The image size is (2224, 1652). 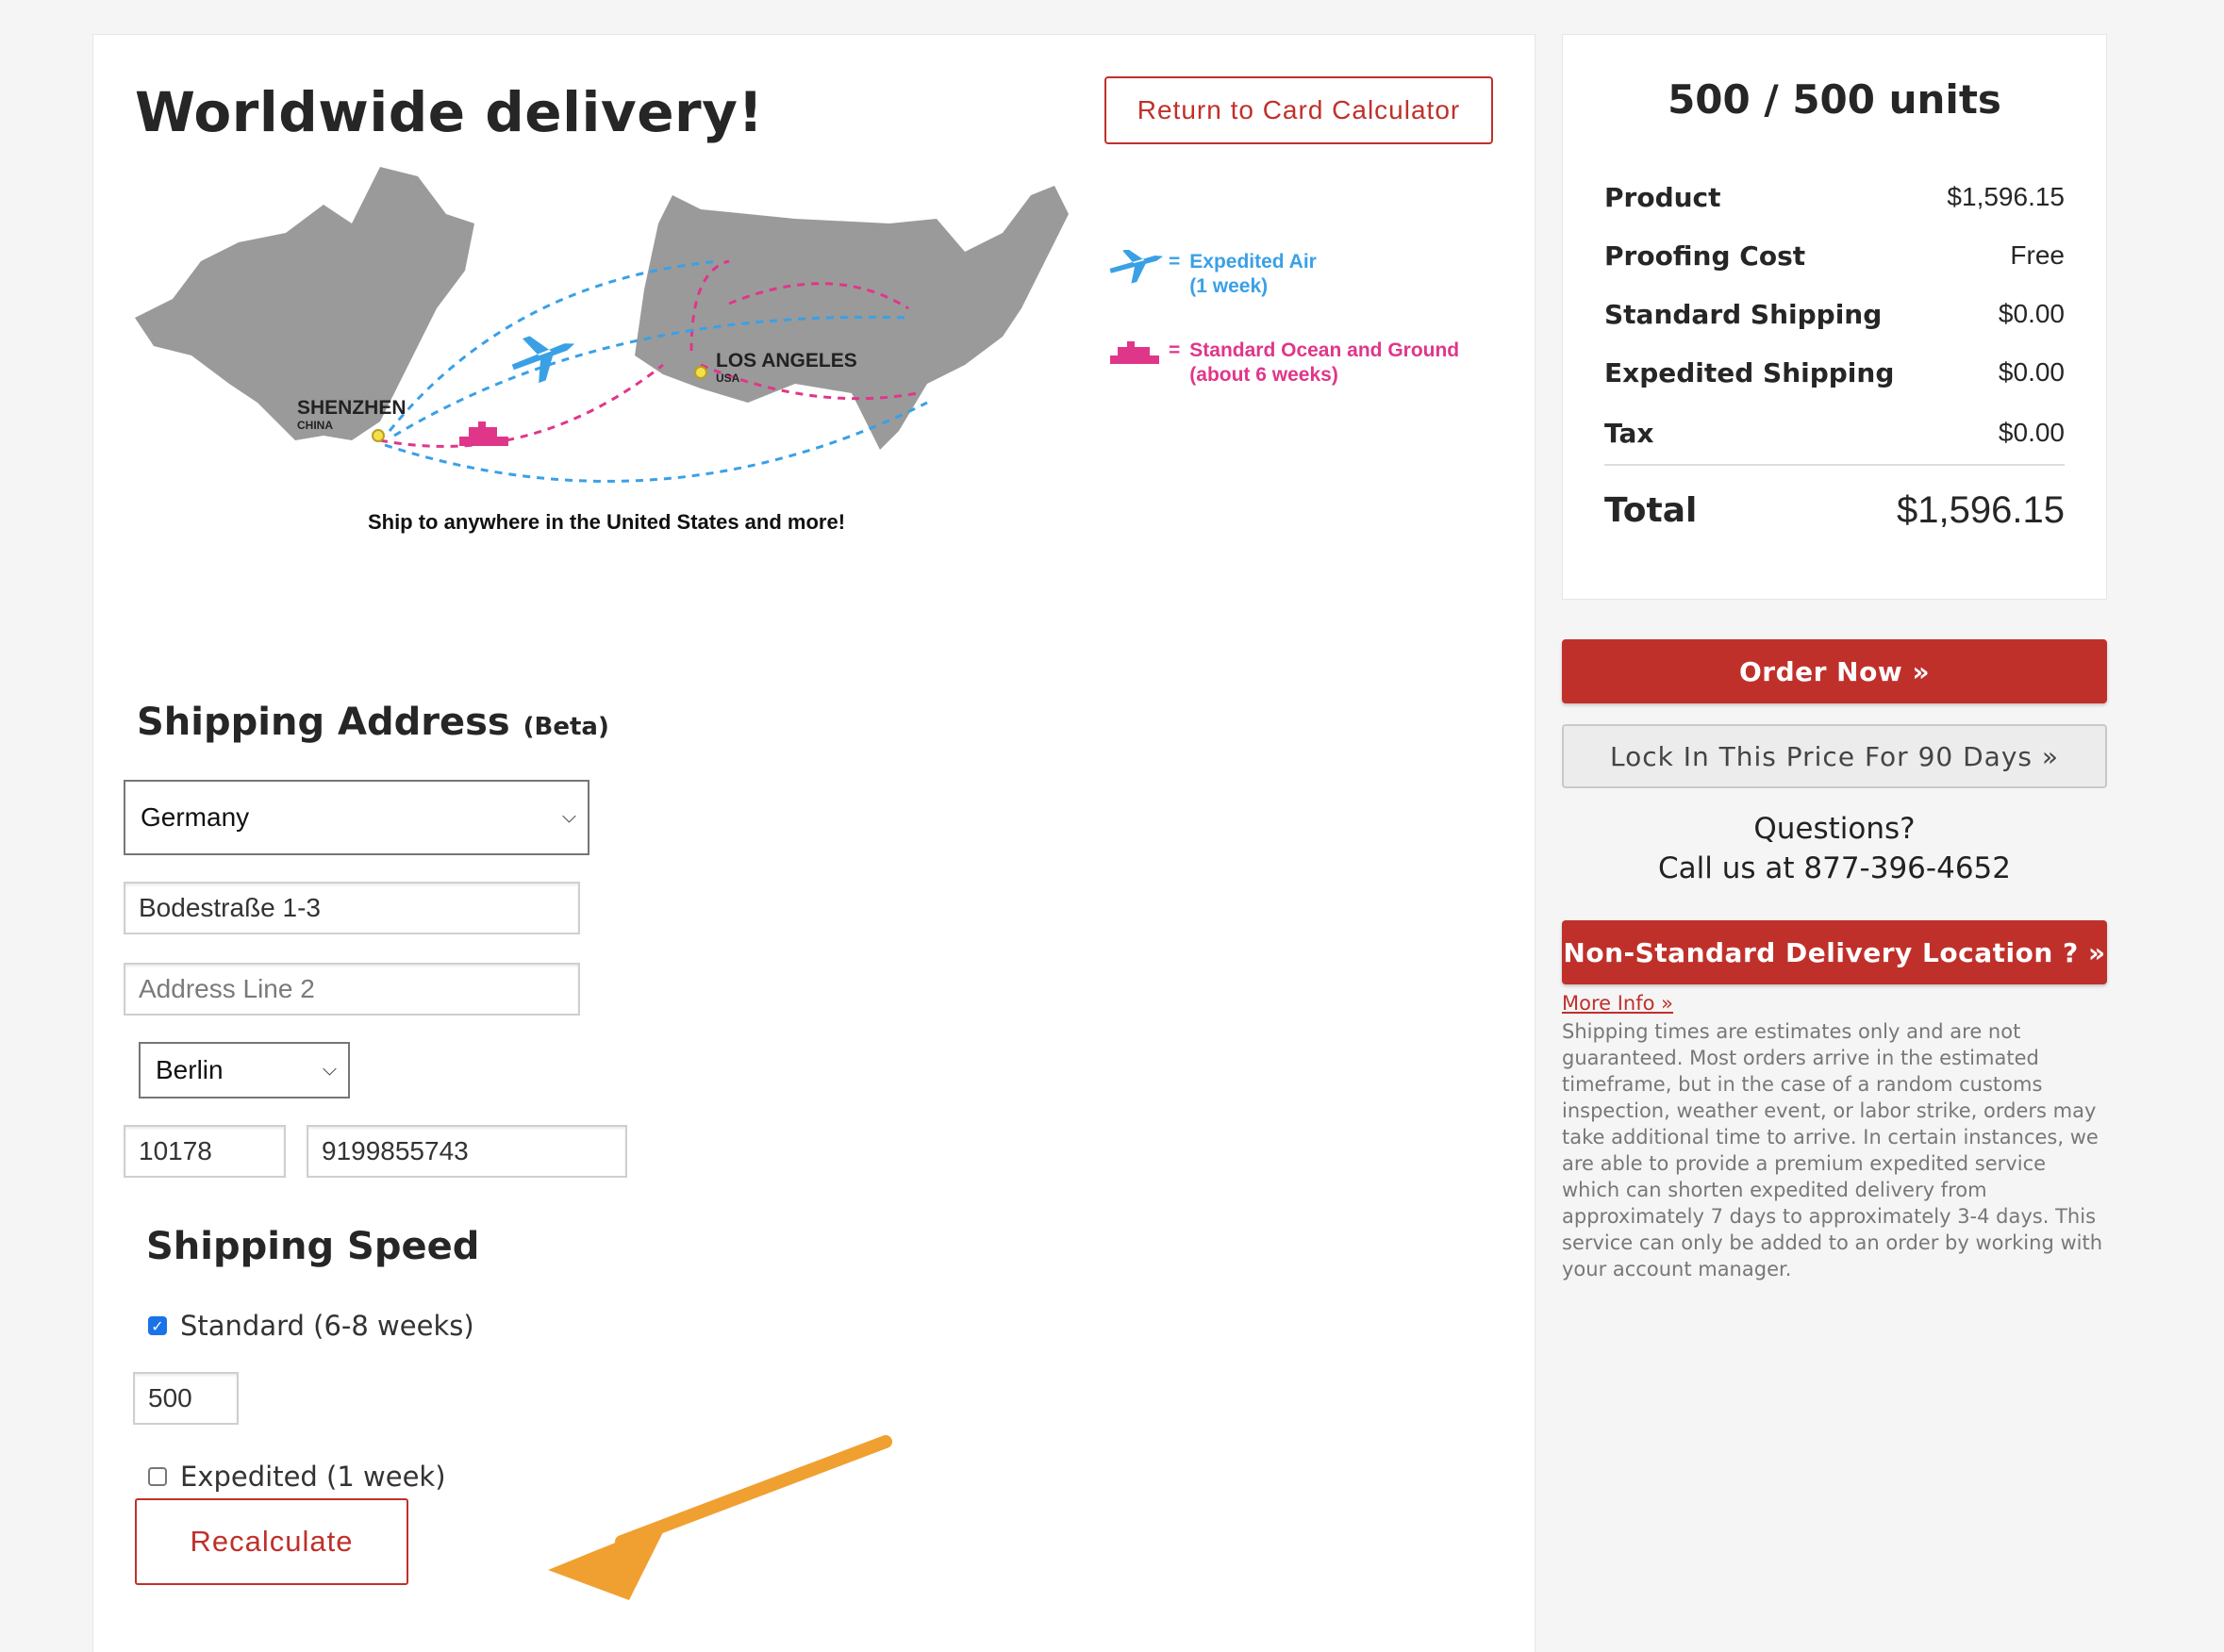 What do you see at coordinates (1211, 274) in the screenshot?
I see `legend-air: = Expedited Air (1 week)` at bounding box center [1211, 274].